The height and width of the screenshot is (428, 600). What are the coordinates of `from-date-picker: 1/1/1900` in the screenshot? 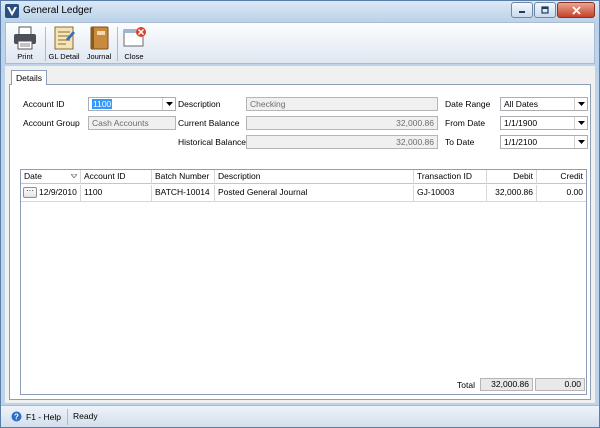 It's located at (544, 123).